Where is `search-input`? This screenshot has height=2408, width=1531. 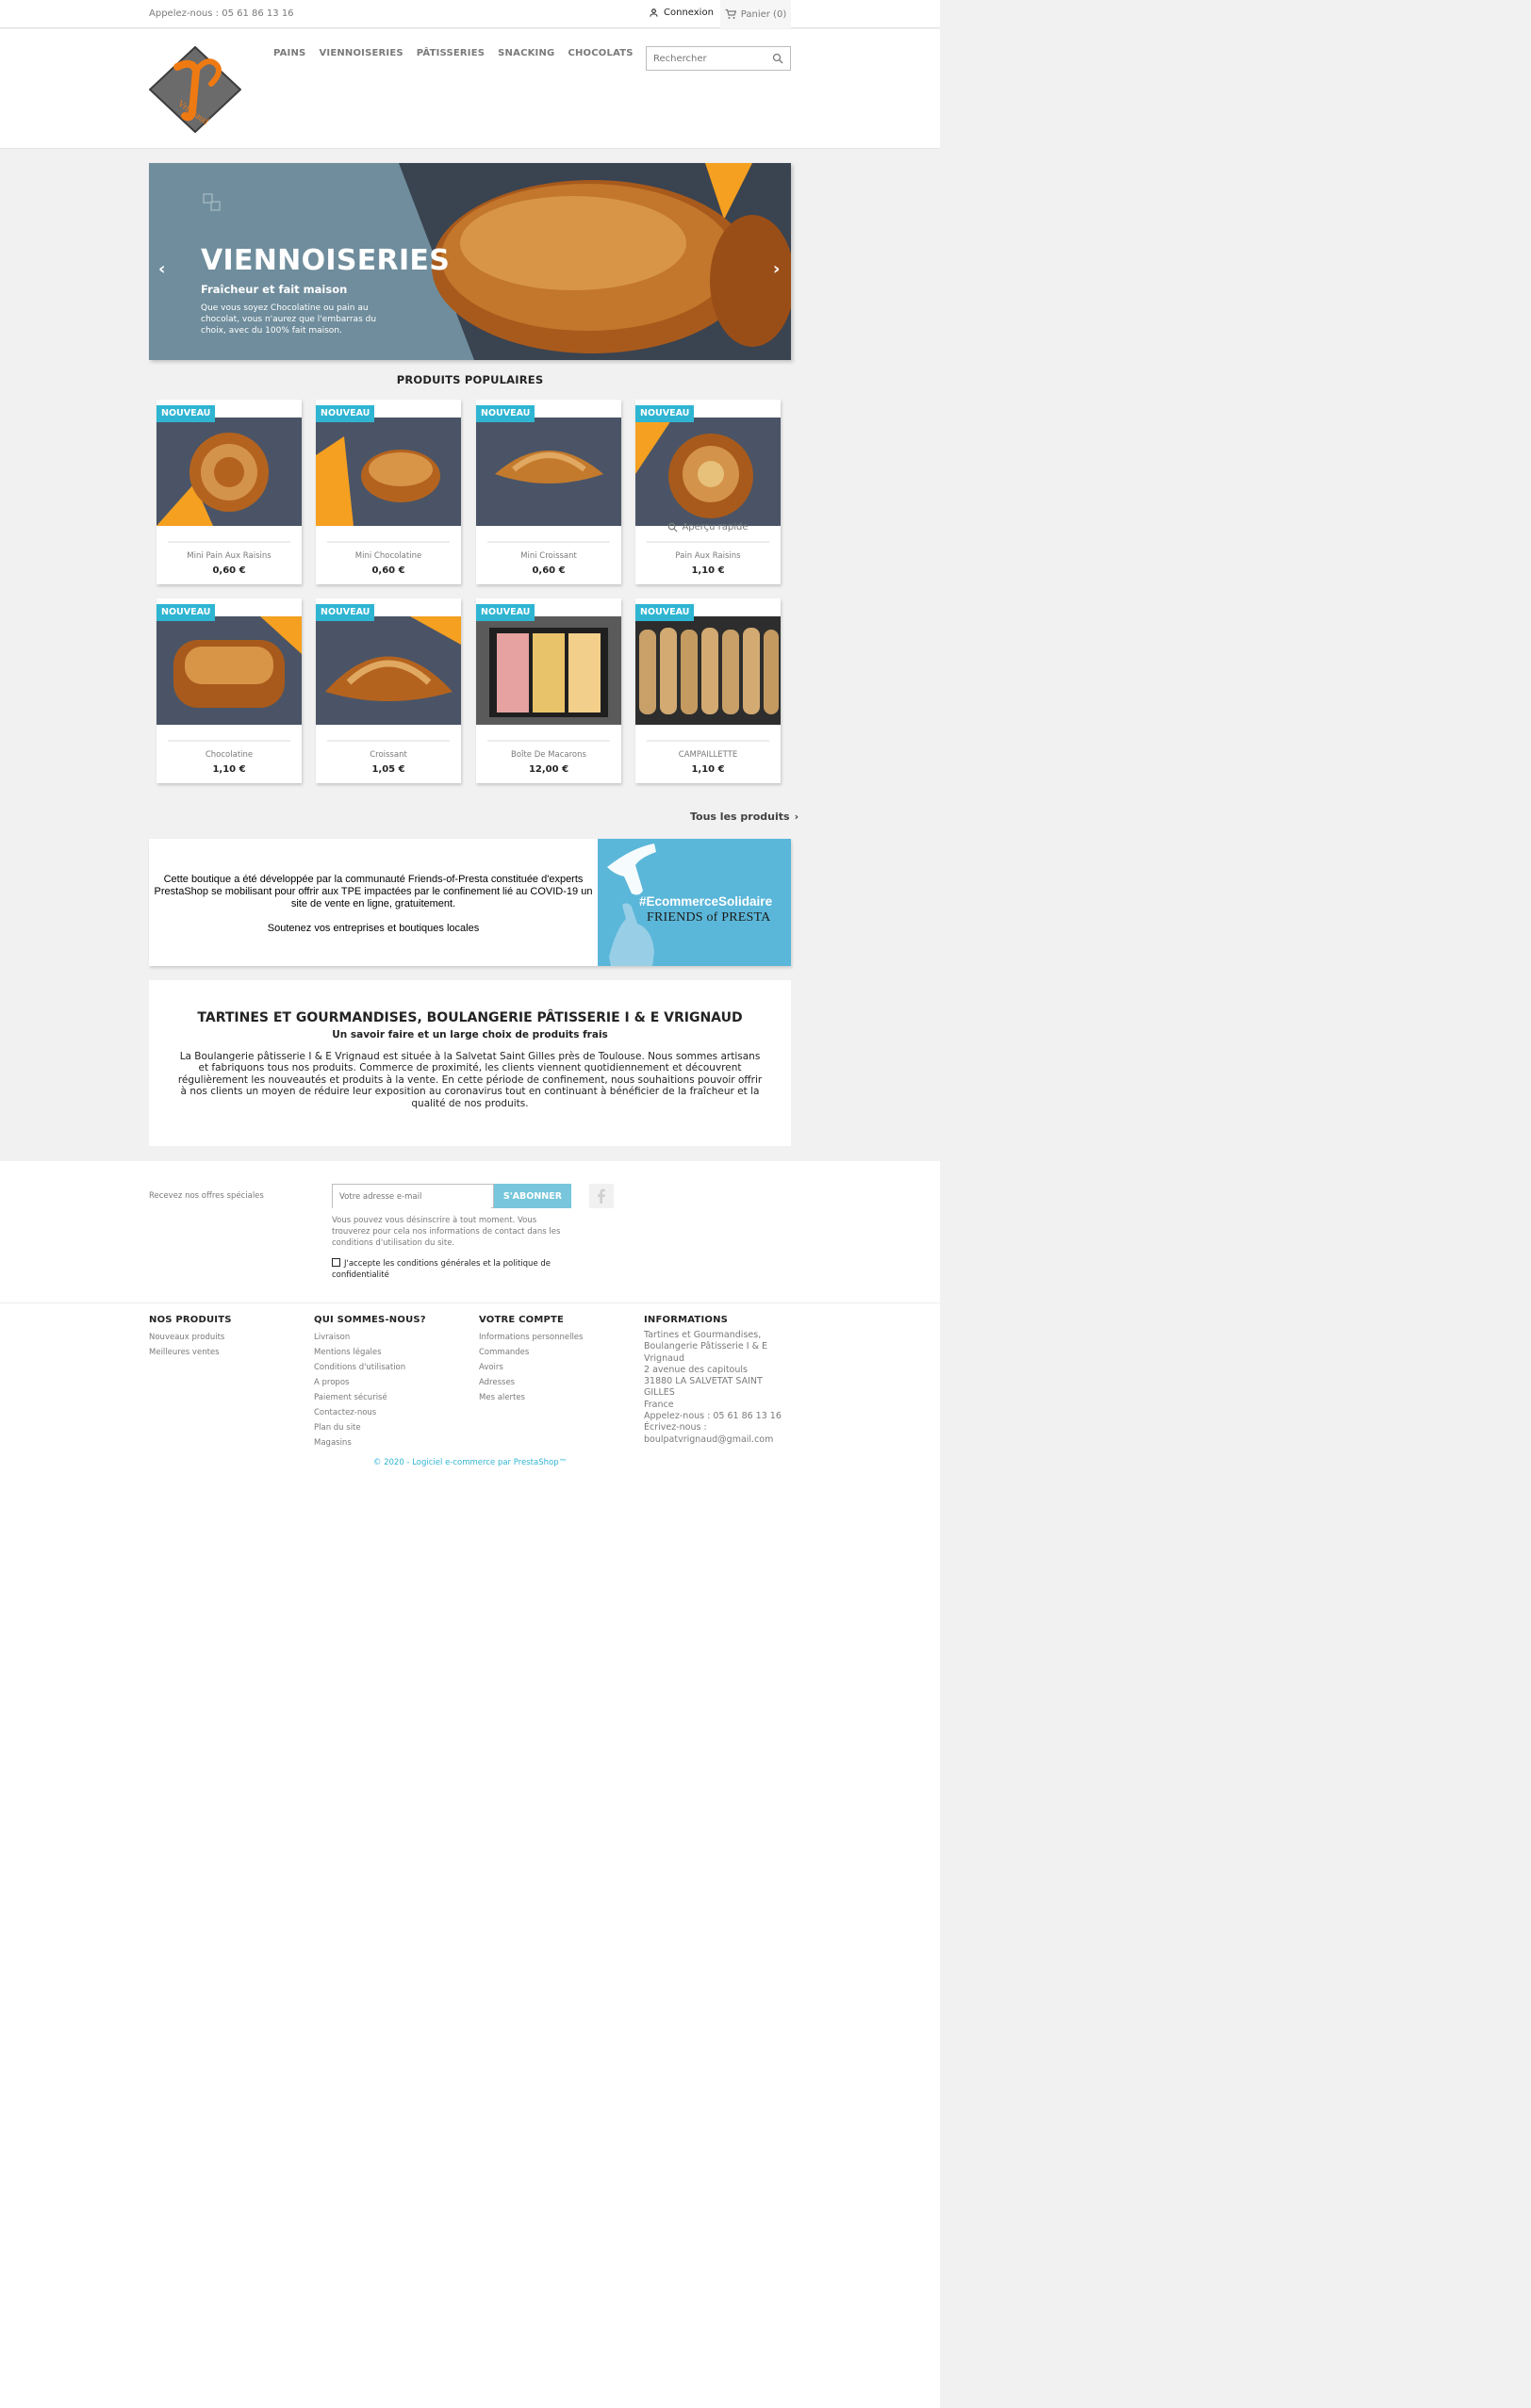
search-input is located at coordinates (706, 59).